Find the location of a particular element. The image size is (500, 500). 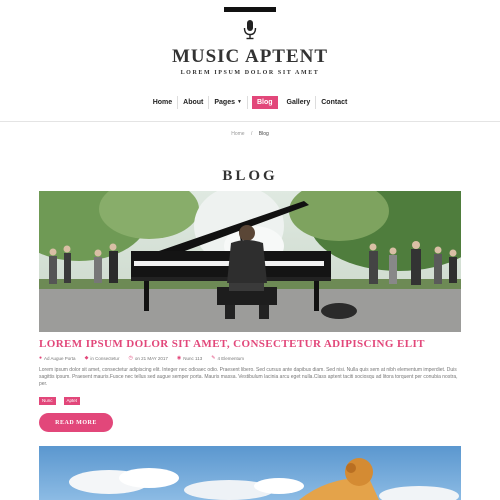

nav-label: About is located at coordinates (193, 102).